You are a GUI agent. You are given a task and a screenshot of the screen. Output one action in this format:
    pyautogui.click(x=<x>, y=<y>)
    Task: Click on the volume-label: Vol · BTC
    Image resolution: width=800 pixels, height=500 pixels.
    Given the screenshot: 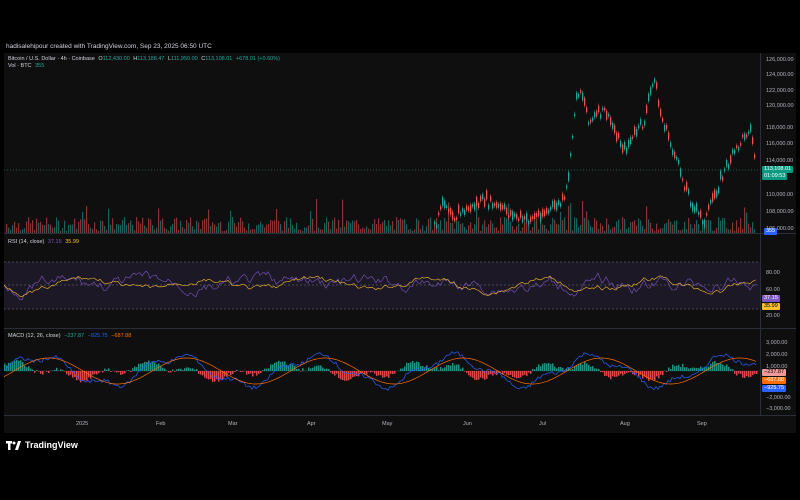 What is the action you would take?
    pyautogui.click(x=20, y=66)
    